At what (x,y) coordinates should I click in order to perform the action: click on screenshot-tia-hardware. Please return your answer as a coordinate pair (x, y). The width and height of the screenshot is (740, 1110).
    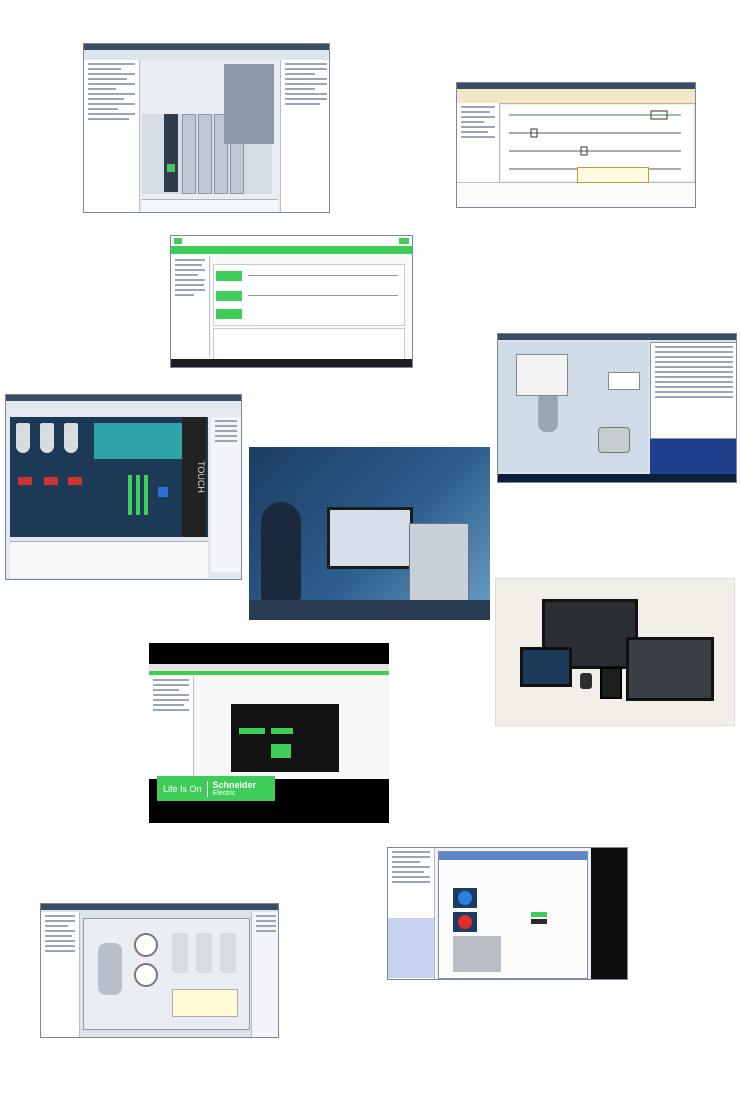
    Looking at the image, I should click on (206, 128).